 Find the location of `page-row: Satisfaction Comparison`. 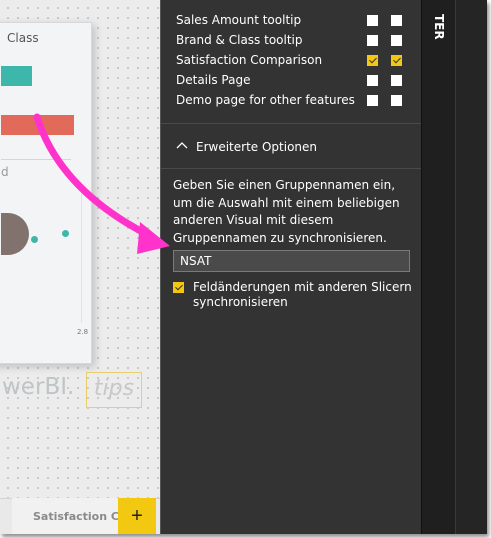

page-row: Satisfaction Comparison is located at coordinates (291, 60).